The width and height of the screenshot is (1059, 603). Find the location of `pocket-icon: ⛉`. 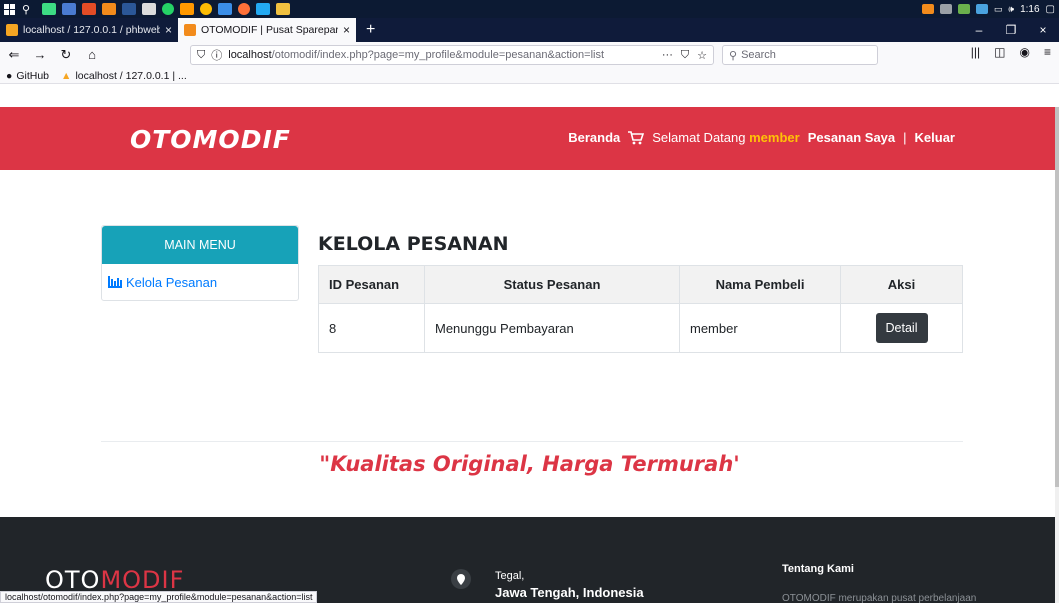

pocket-icon: ⛉ is located at coordinates (685, 55).